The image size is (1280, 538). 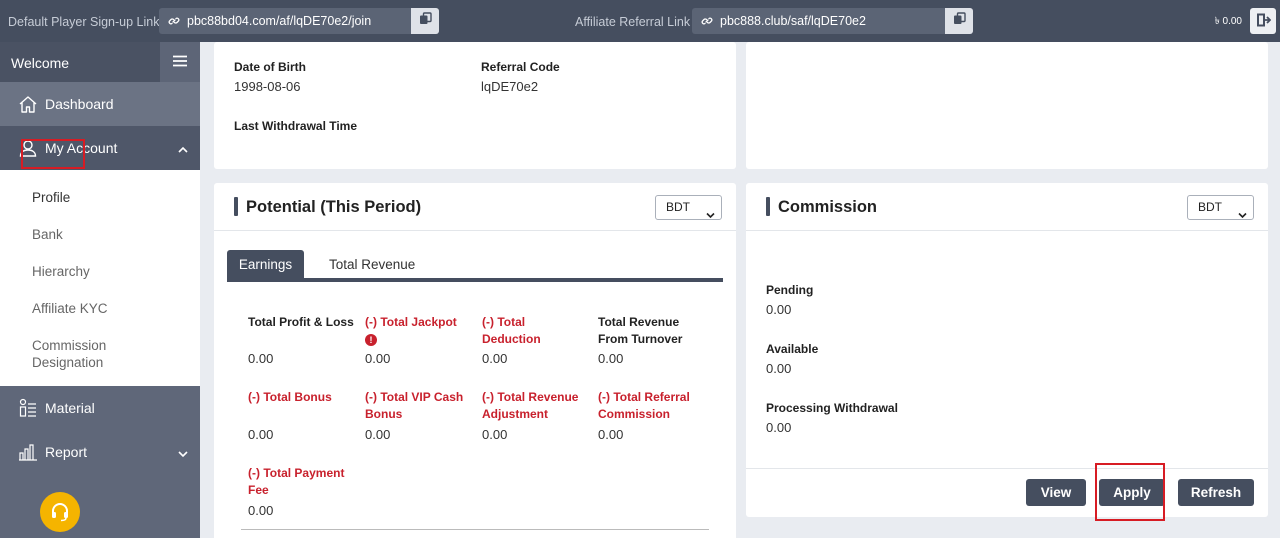 I want to click on copy-affiliate-link-button, so click(x=959, y=21).